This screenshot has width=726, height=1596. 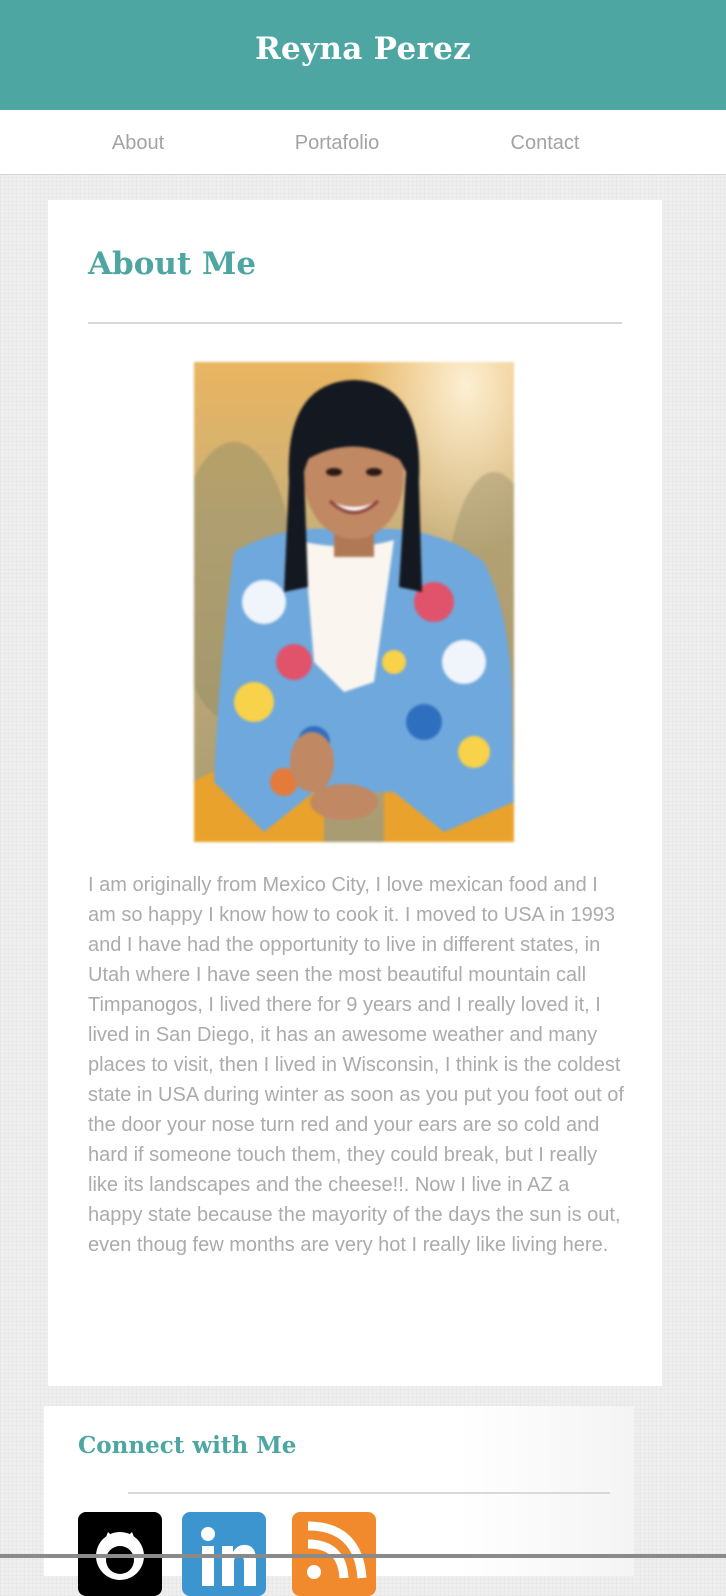 What do you see at coordinates (355, 323) in the screenshot?
I see `about-divider` at bounding box center [355, 323].